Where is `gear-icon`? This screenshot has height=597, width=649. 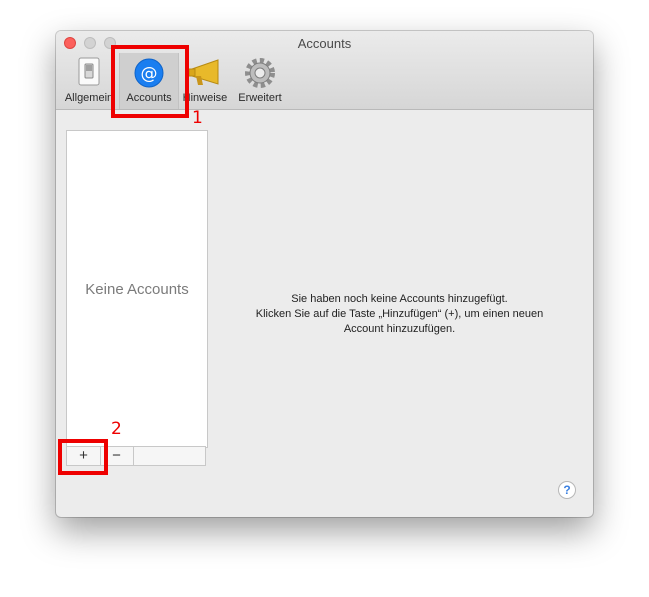
gear-icon is located at coordinates (260, 73).